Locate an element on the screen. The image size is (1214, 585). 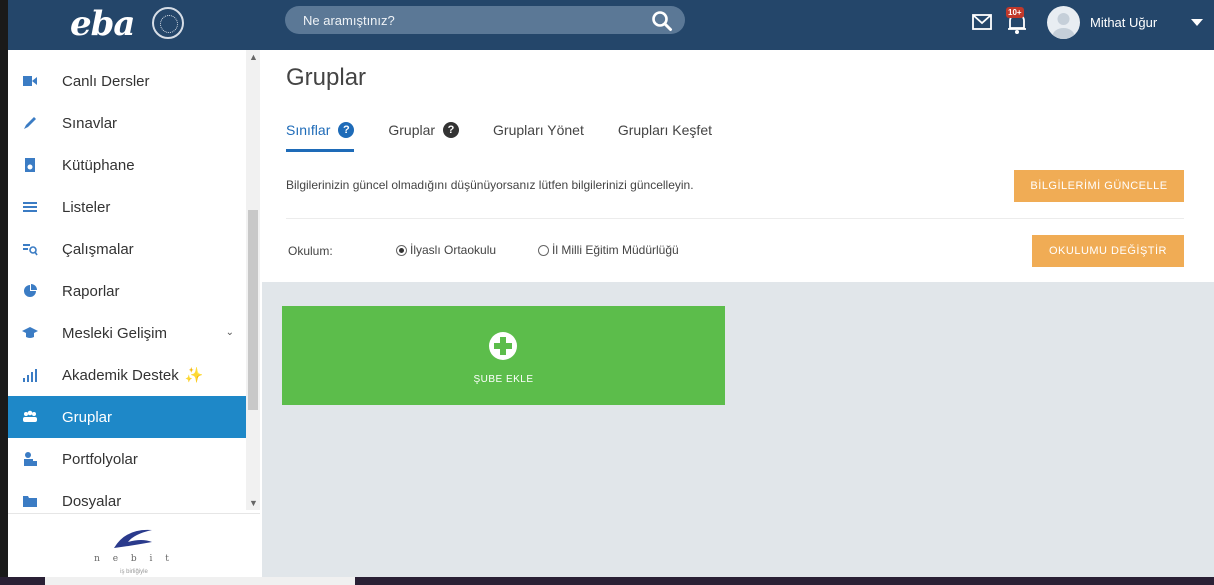
taskbar-strip is located at coordinates (607, 581).